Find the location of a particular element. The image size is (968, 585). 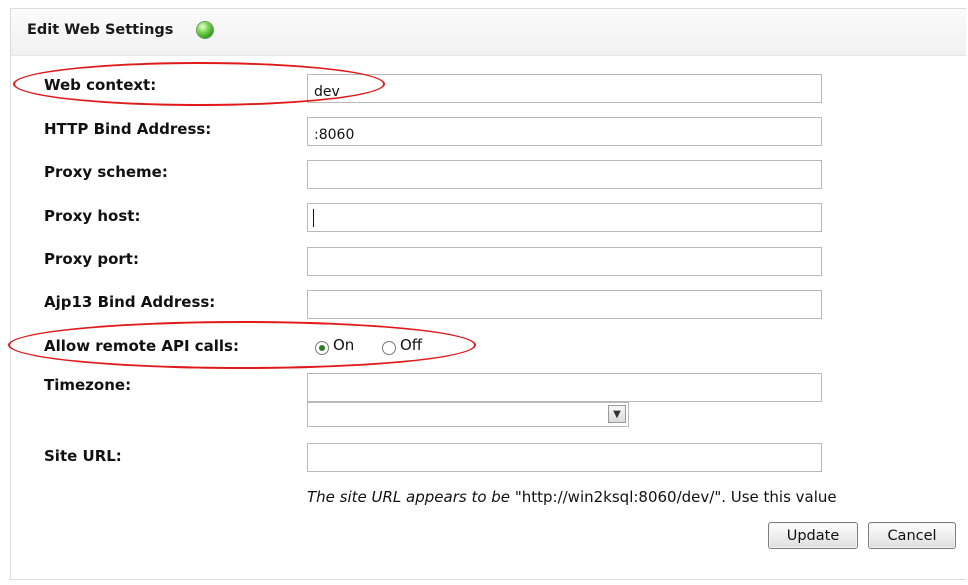

web-context-label: Web context: is located at coordinates (100, 85).